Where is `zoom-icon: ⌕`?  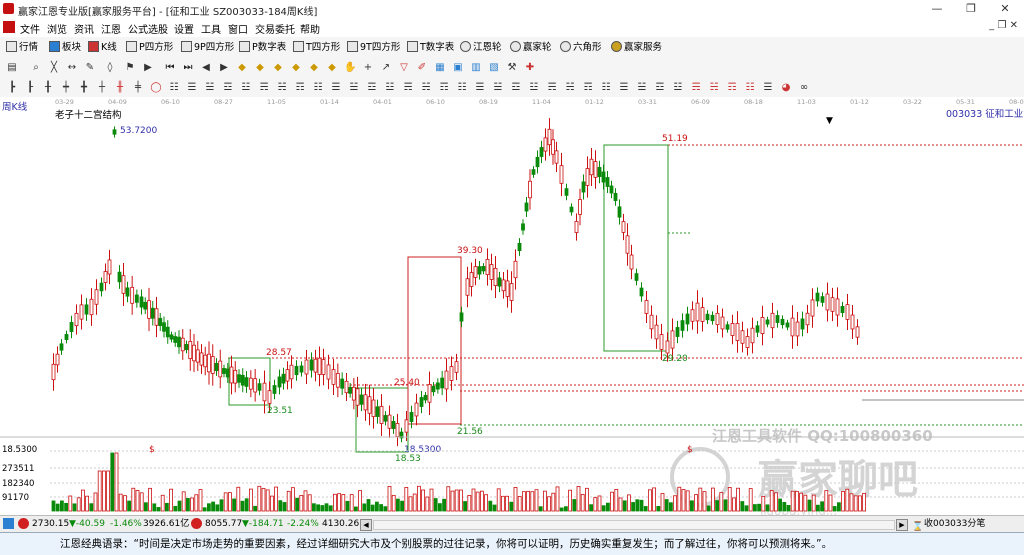 zoom-icon: ⌕ is located at coordinates (36, 68).